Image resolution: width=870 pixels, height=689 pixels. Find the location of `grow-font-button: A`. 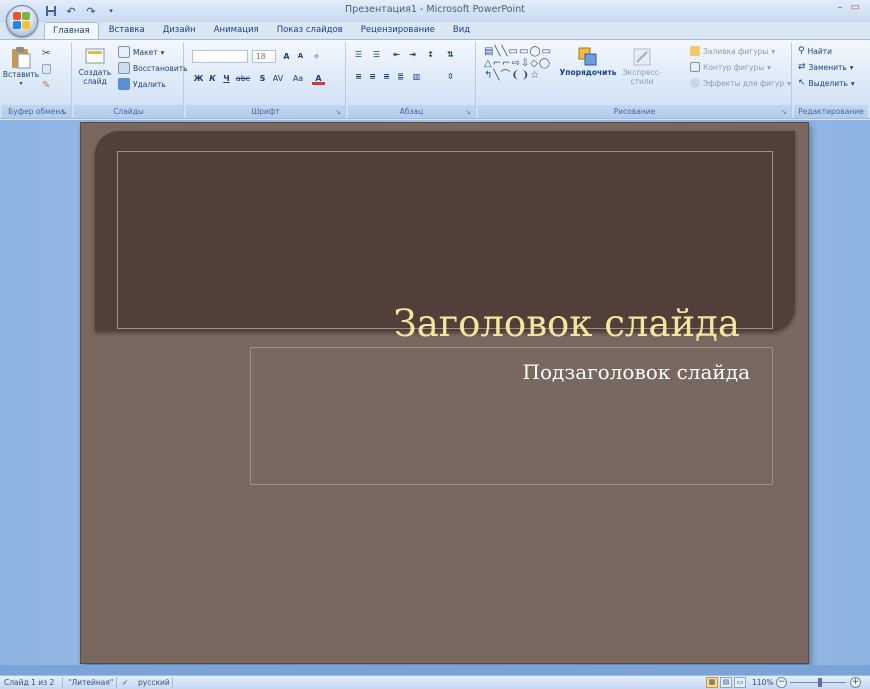

grow-font-button: A is located at coordinates (286, 56).